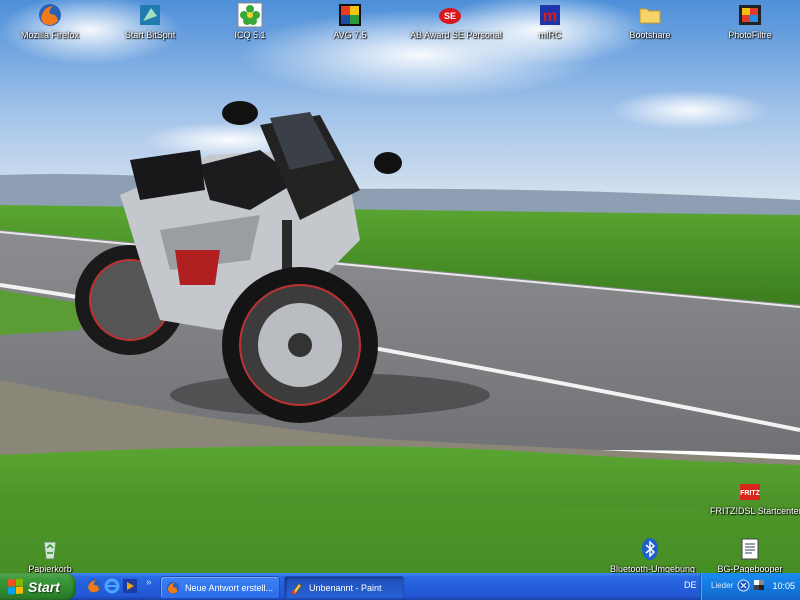 The image size is (800, 600). Describe the element at coordinates (130, 586) in the screenshot. I see `quick-launch-media-player-icon` at that location.